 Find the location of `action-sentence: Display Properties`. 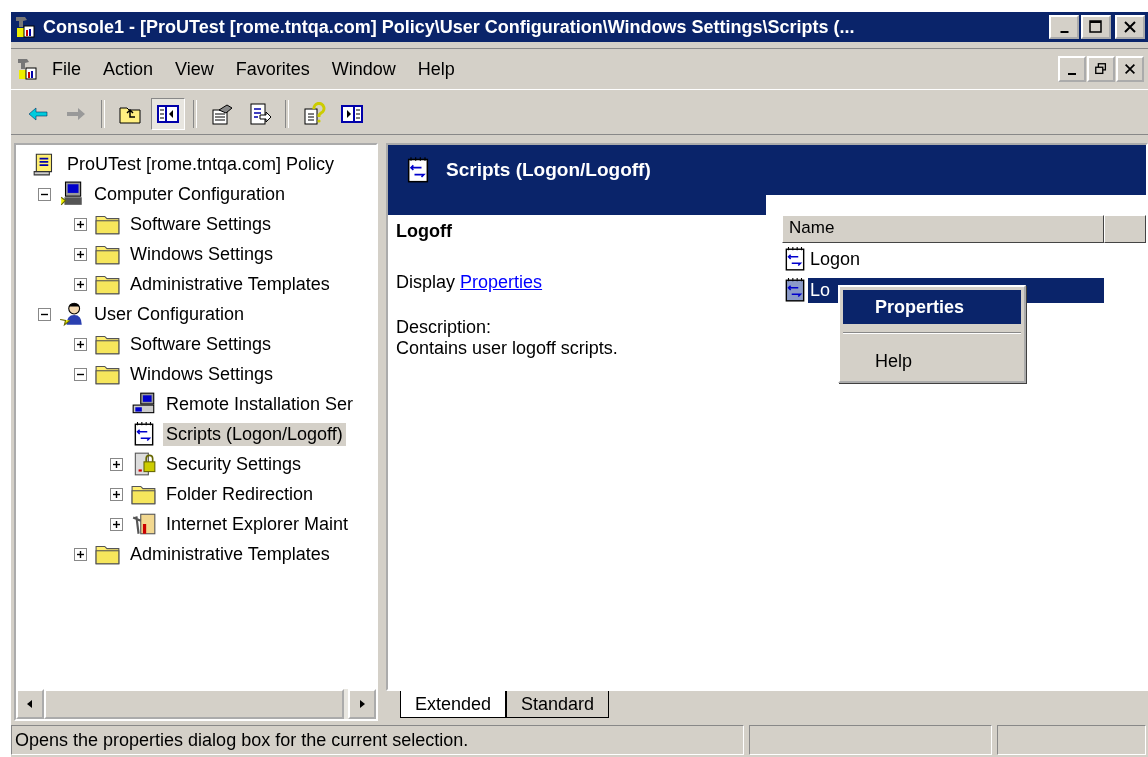

action-sentence: Display Properties is located at coordinates (469, 282).